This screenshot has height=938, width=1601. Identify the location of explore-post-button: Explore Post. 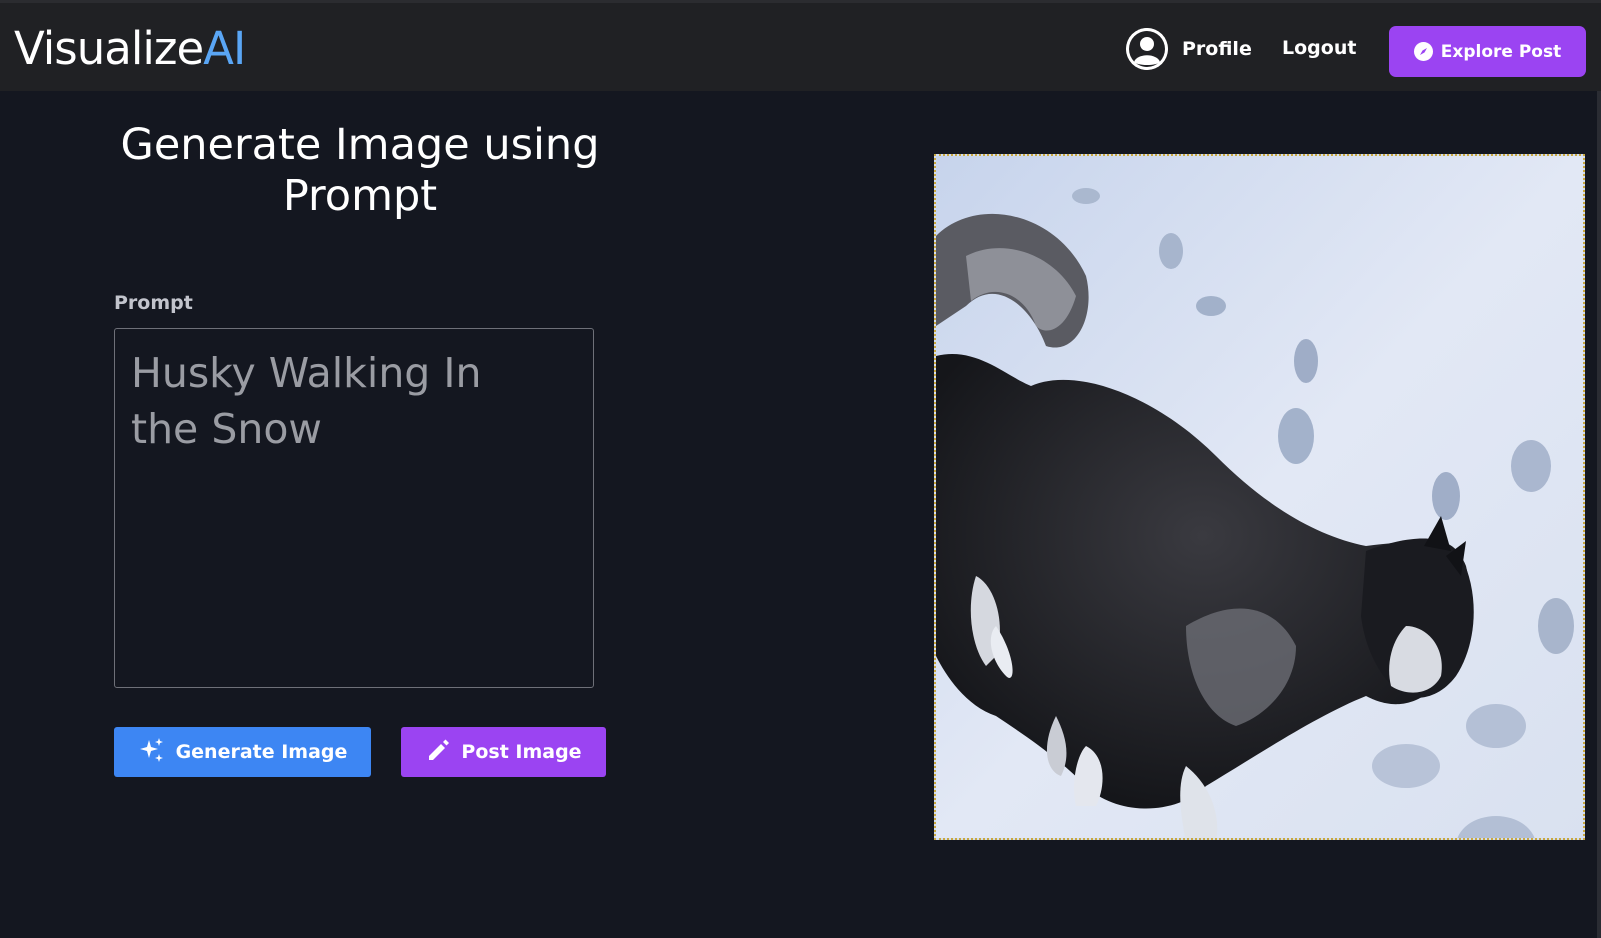
(1487, 51).